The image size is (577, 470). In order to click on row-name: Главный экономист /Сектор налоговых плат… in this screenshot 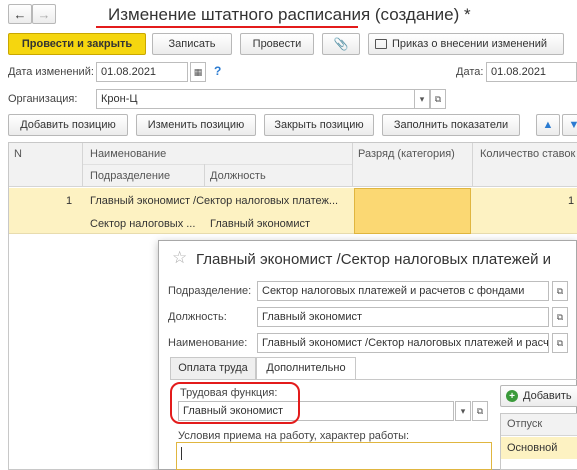, I will do `click(214, 201)`.